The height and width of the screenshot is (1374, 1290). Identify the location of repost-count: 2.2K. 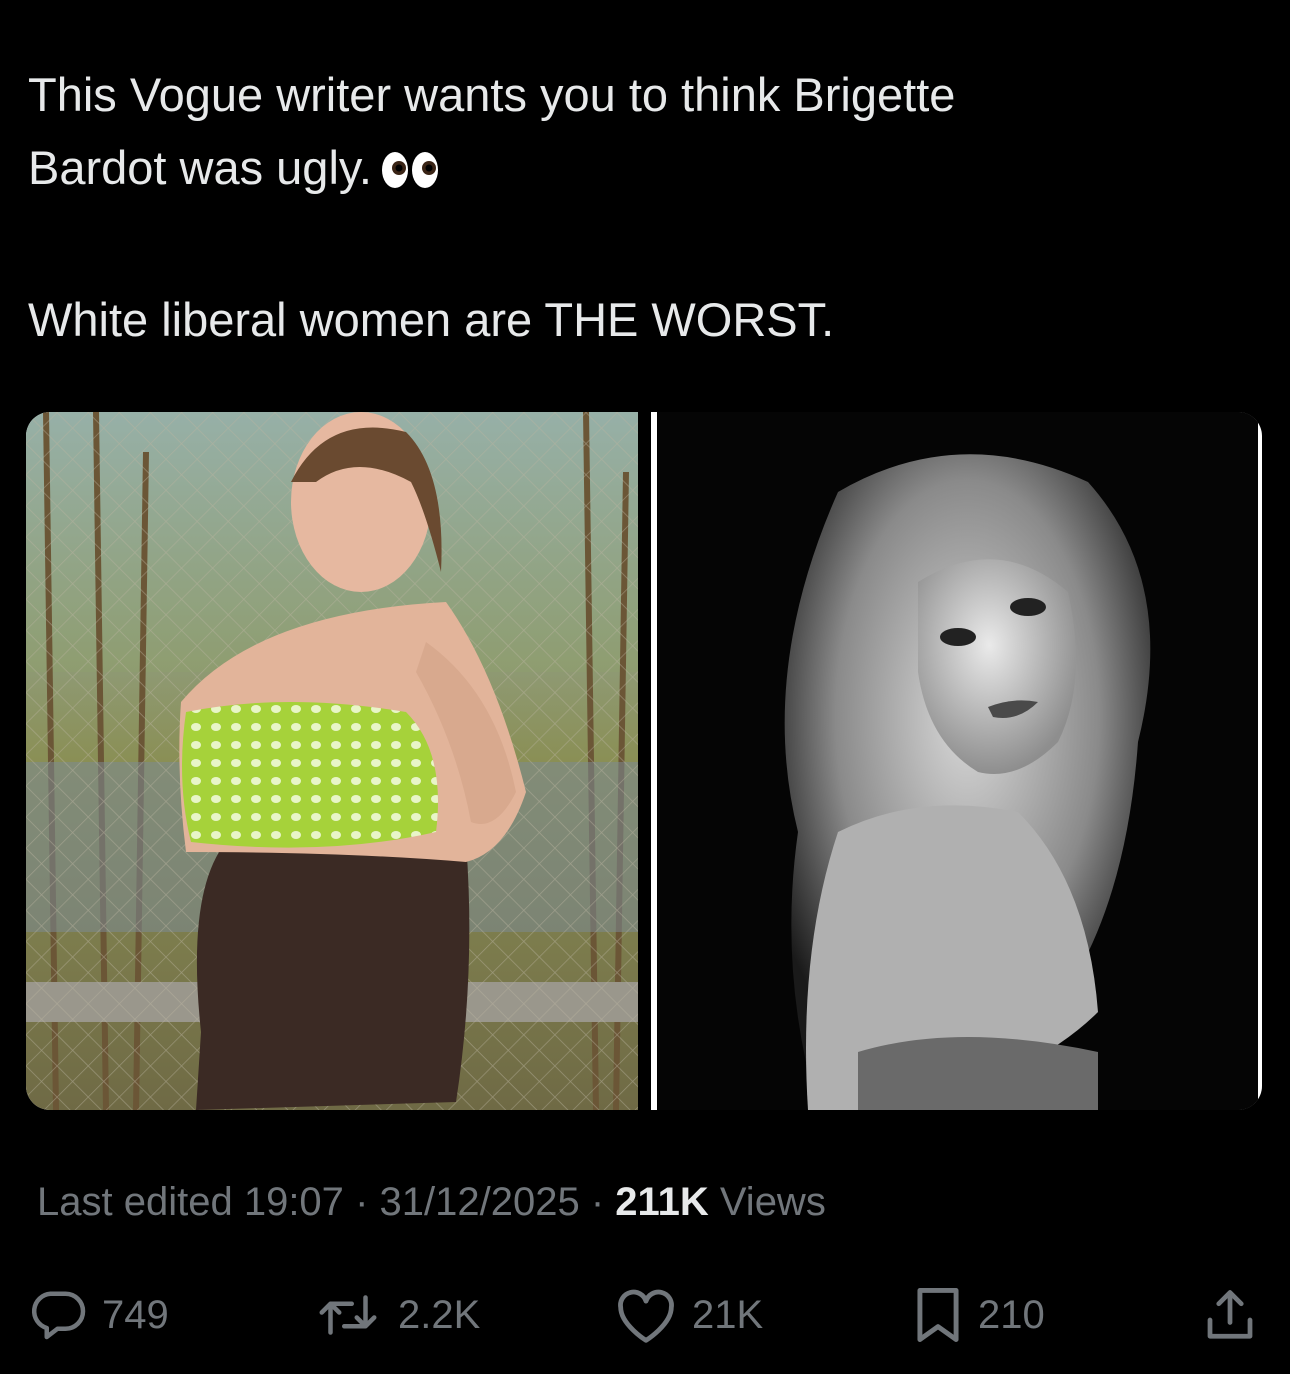
(439, 1314).